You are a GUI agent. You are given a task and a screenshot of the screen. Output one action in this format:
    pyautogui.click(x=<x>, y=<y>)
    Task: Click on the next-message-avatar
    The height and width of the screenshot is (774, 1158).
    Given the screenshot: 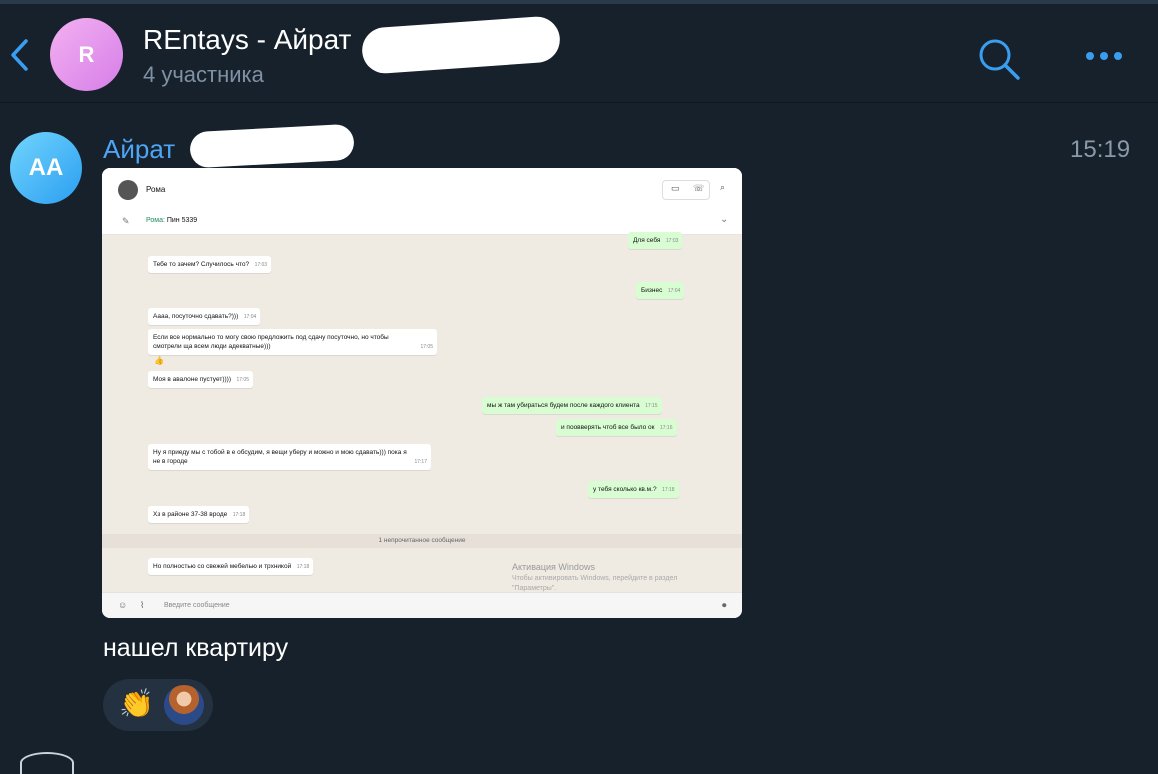 What is the action you would take?
    pyautogui.click(x=47, y=763)
    